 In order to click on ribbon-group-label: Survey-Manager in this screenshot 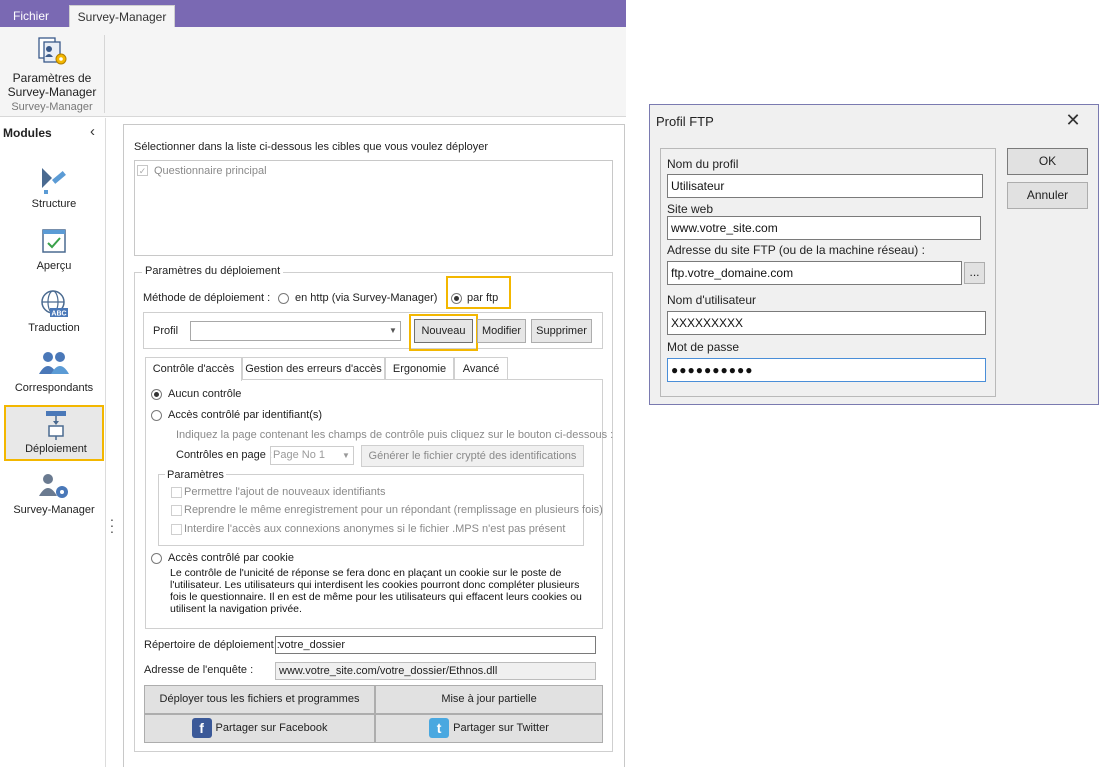, I will do `click(52, 107)`.